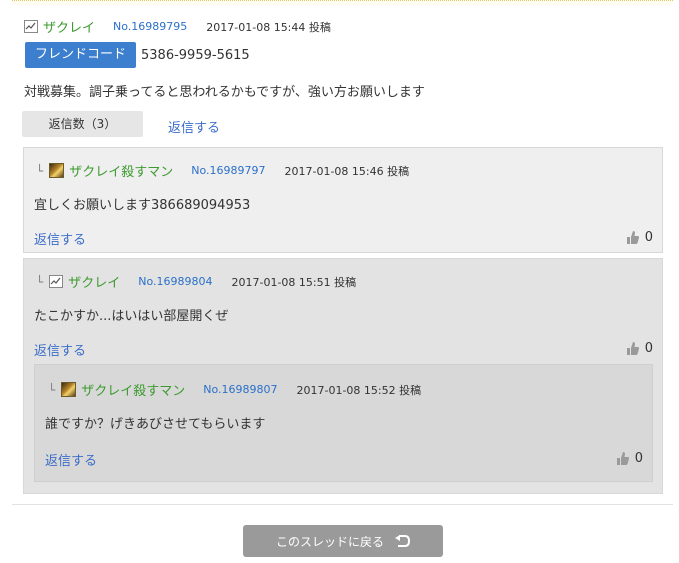  I want to click on back-to-thread-button: このスレッドに戻る, so click(343, 541).